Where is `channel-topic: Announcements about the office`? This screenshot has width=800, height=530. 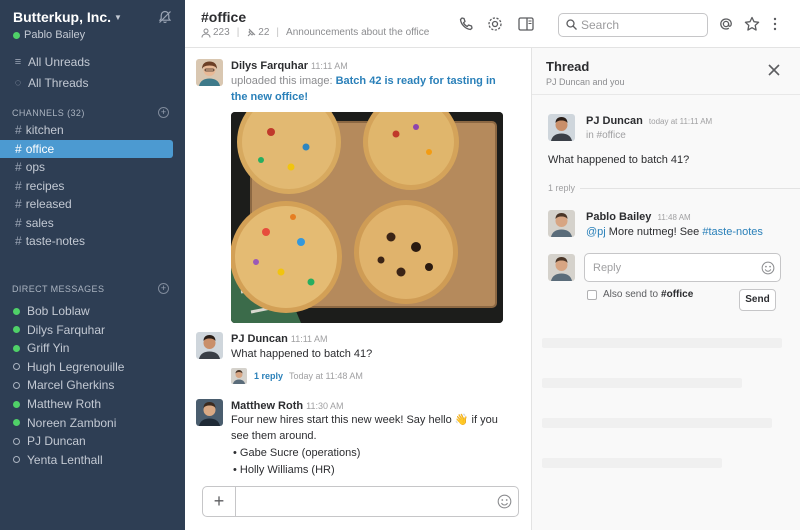
channel-topic: Announcements about the office is located at coordinates (357, 32).